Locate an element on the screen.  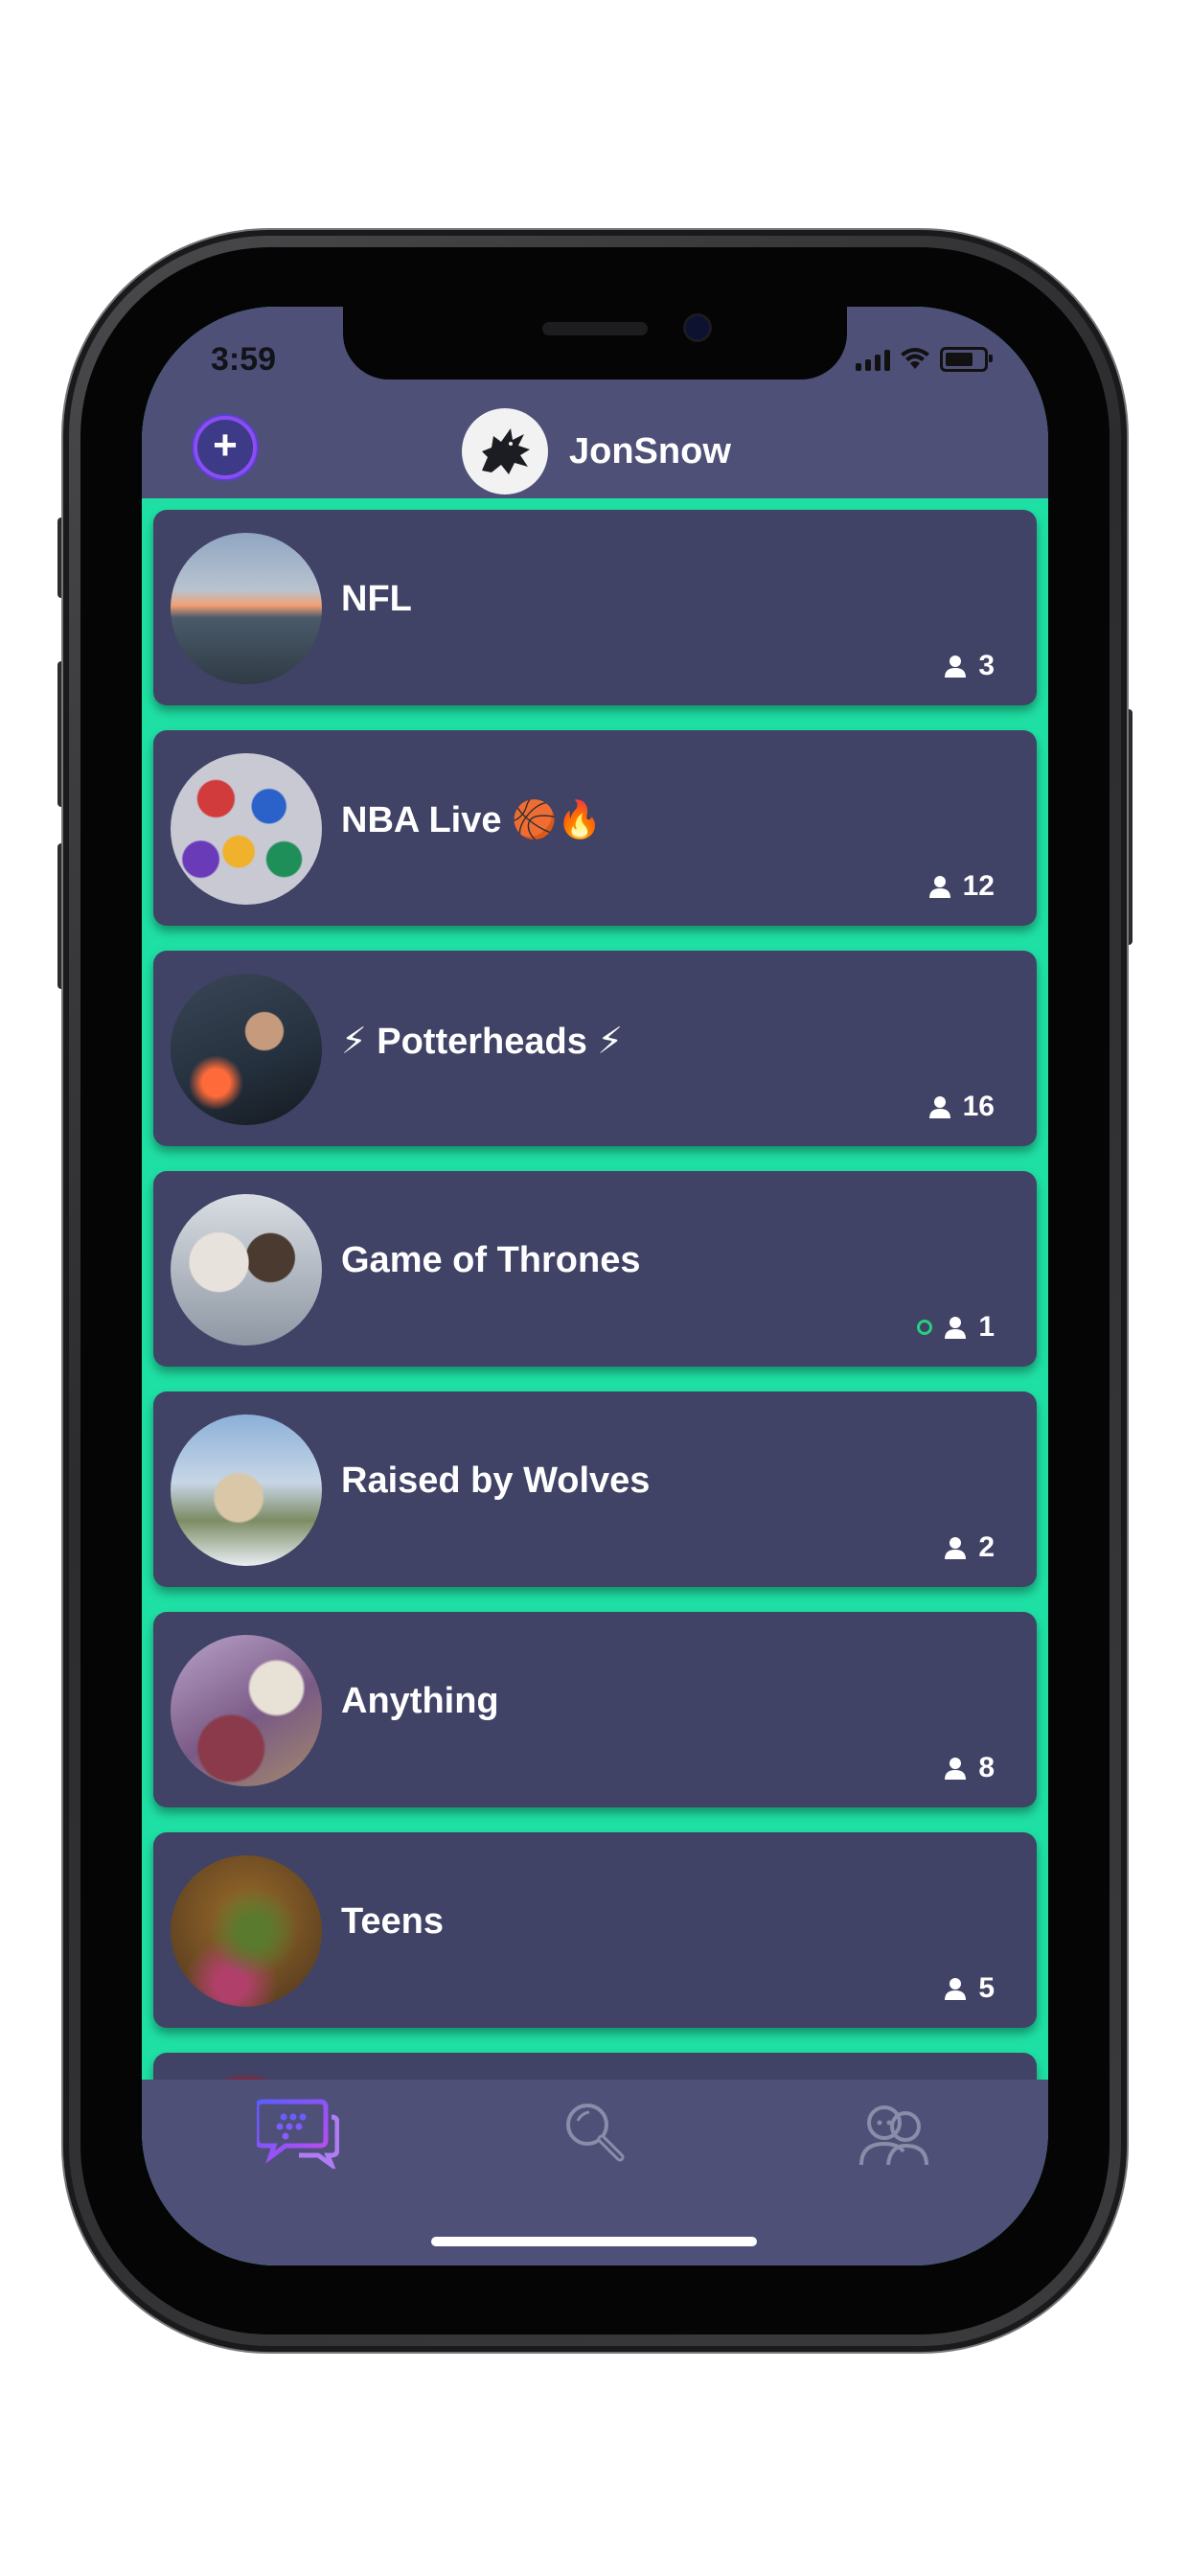
online-indicator-icon is located at coordinates (925, 1327).